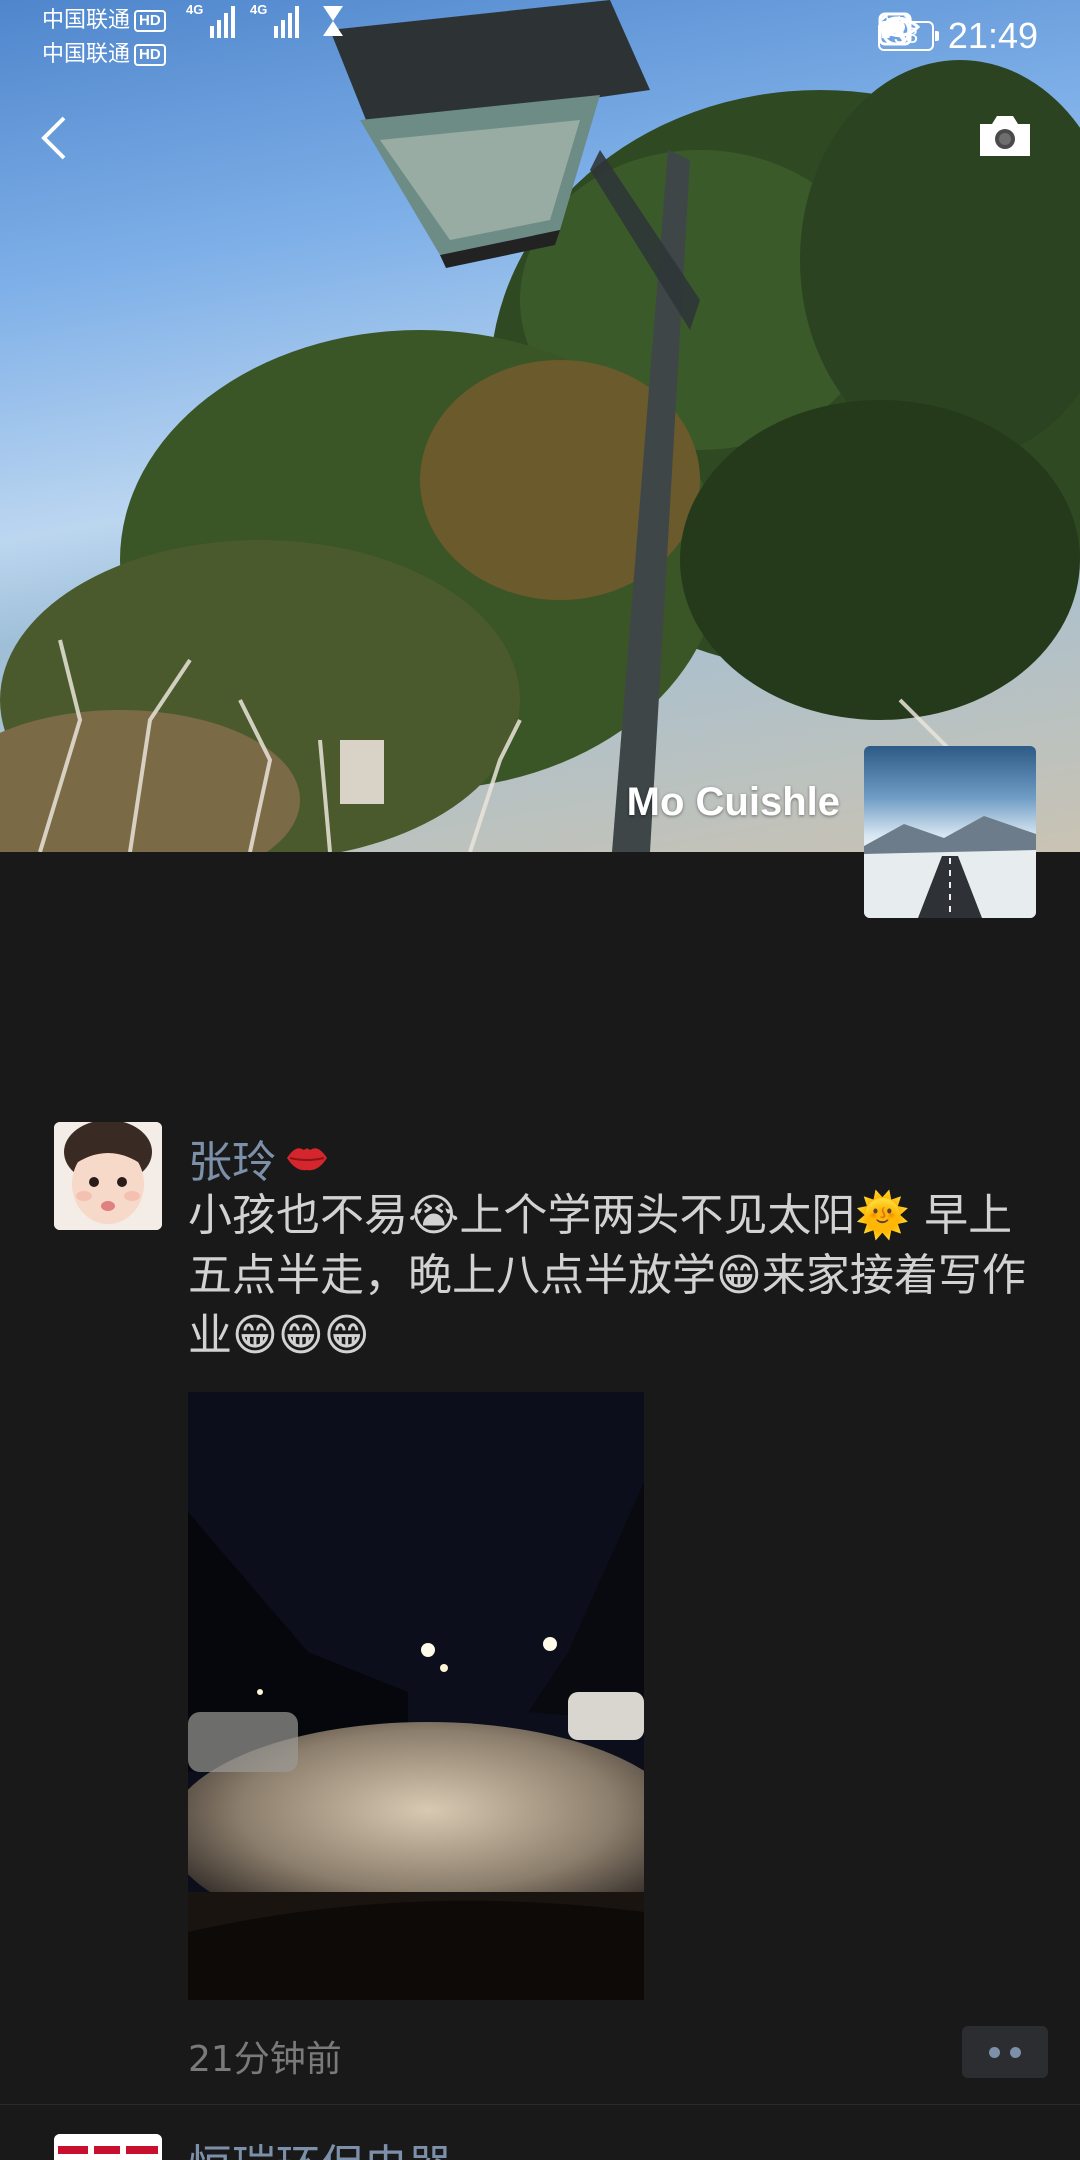  Describe the element at coordinates (307, 1159) in the screenshot. I see `lips-icon` at that location.